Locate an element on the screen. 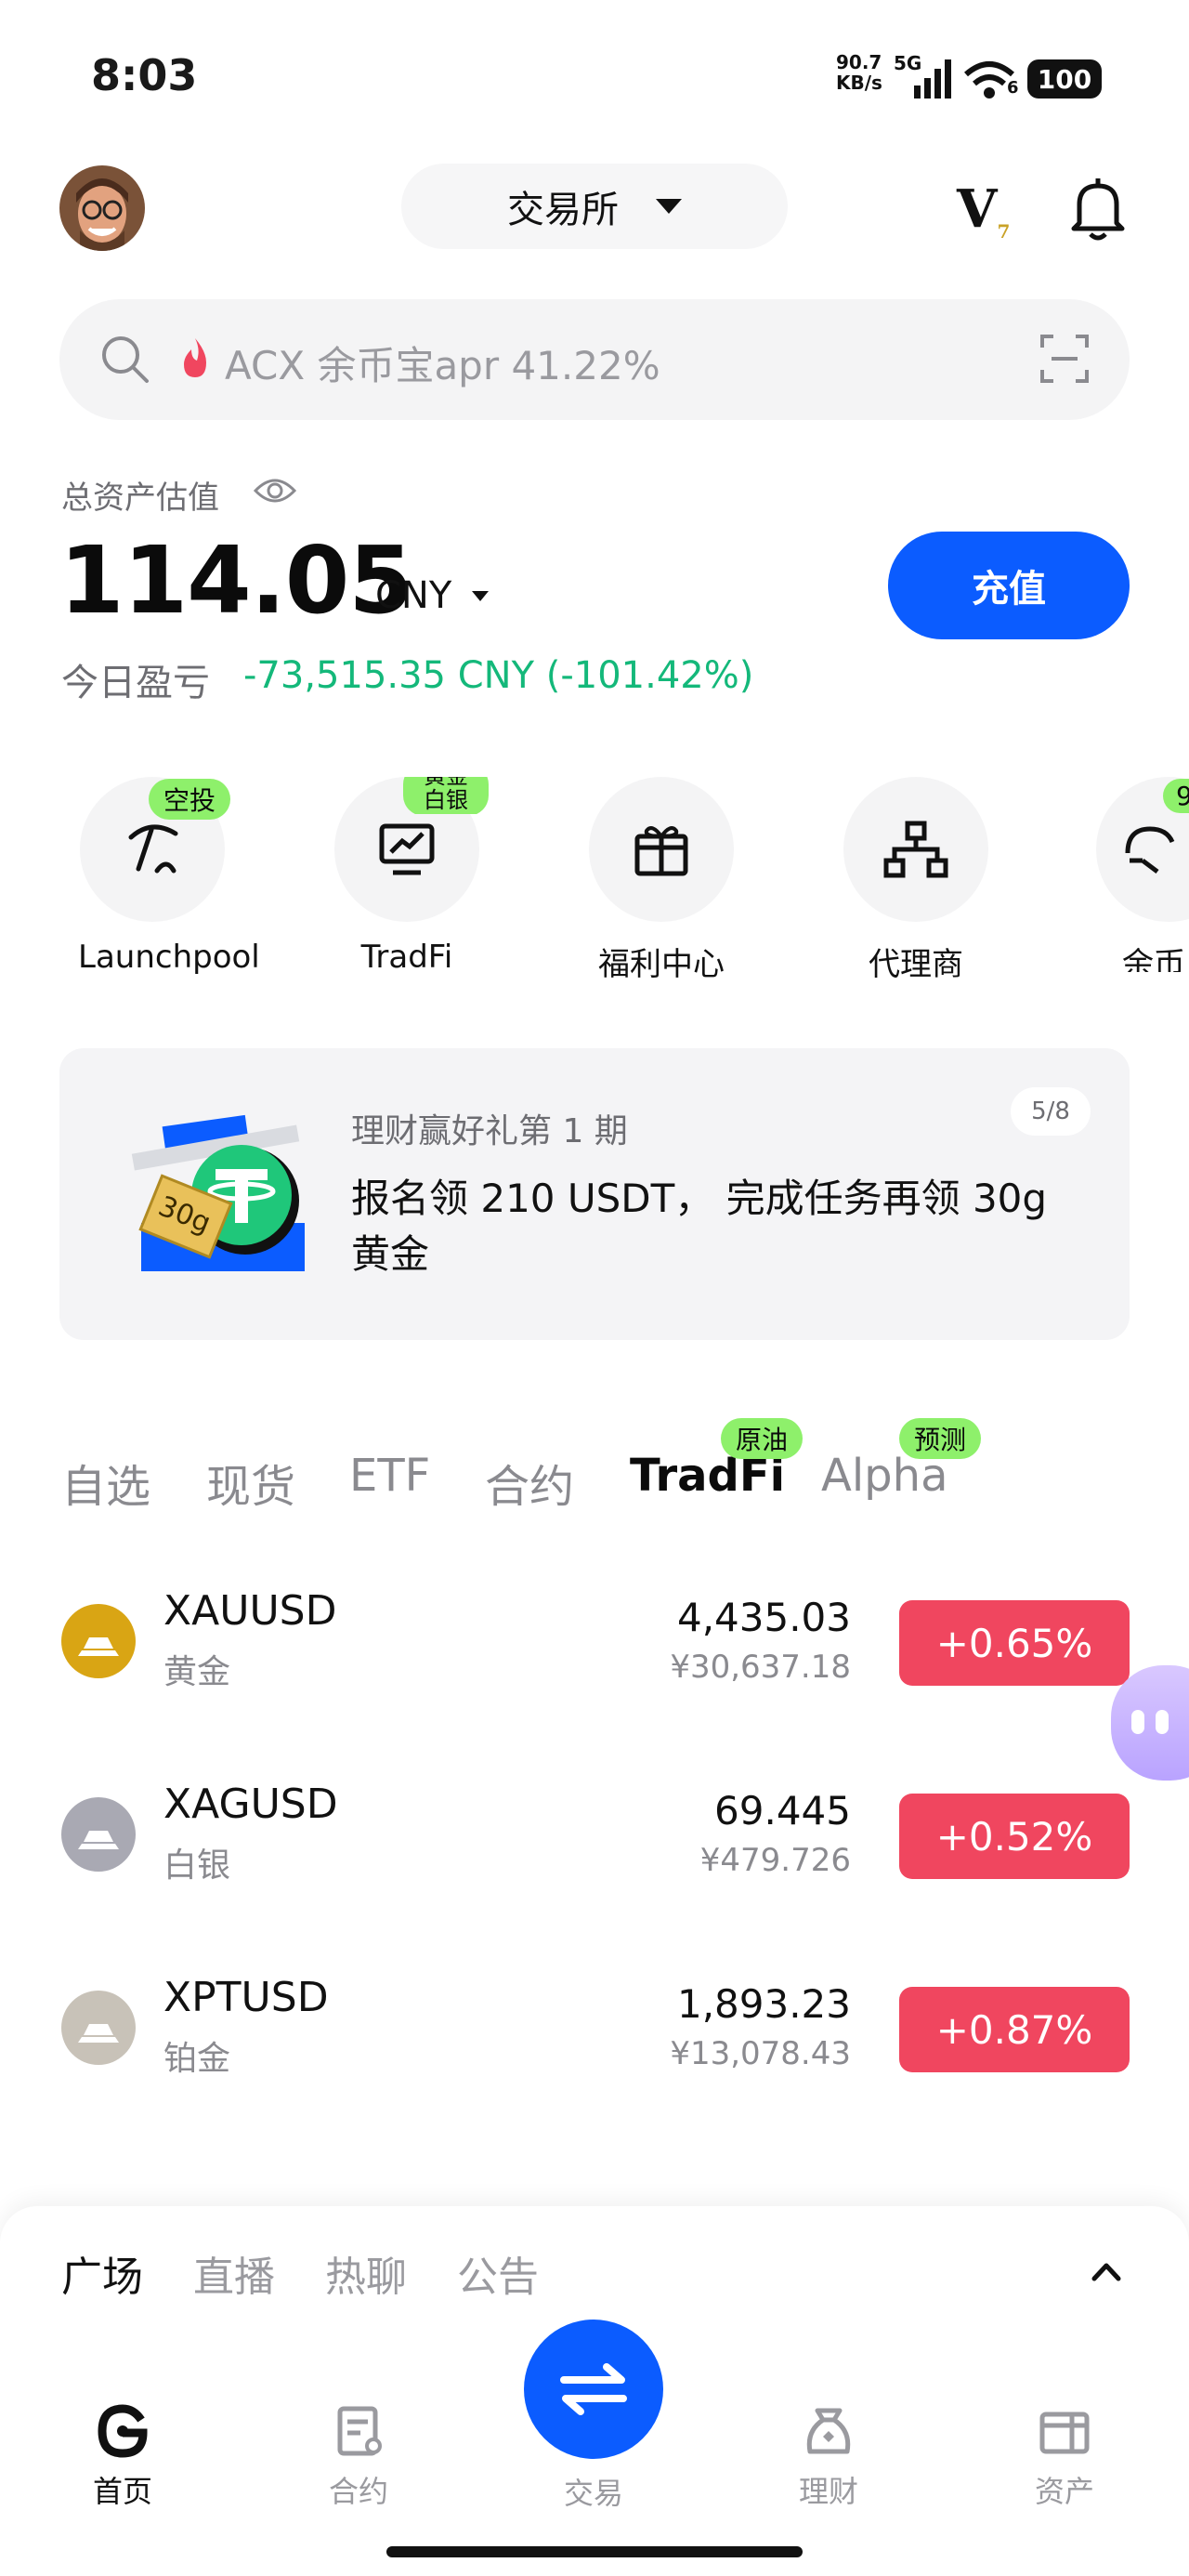 This screenshot has width=1189, height=2576. asset-name: 铂金 is located at coordinates (197, 2059).